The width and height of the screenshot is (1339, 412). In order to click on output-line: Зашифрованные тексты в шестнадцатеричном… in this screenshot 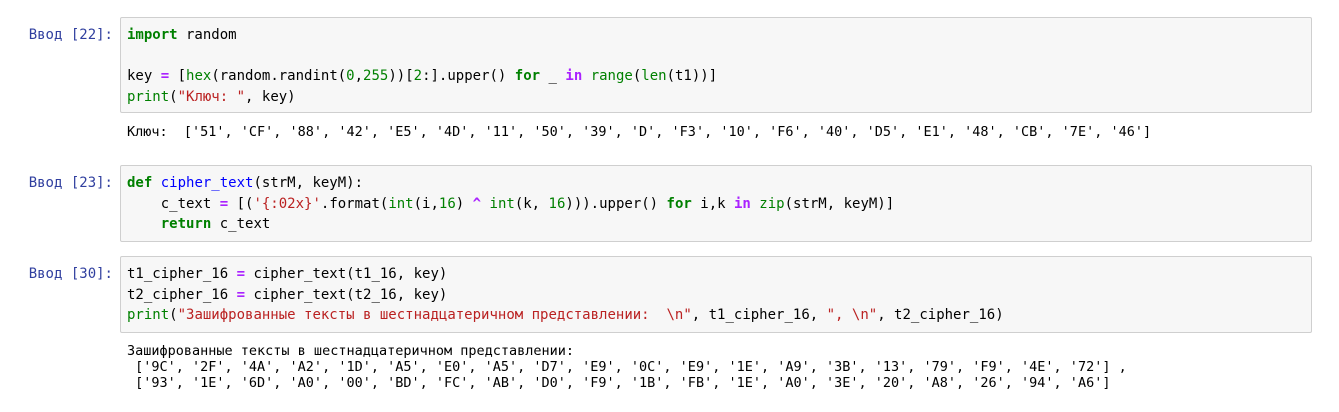, I will do `click(351, 351)`.